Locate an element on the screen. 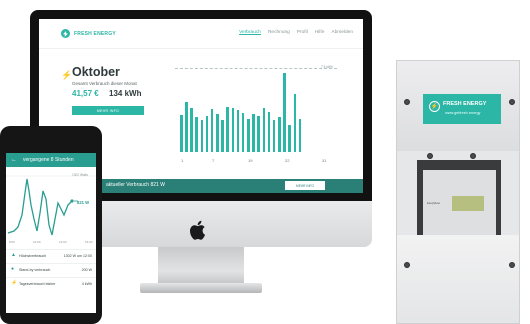 The width and height of the screenshot is (530, 324). strip-more-info-button: MEHR INFO is located at coordinates (305, 185).